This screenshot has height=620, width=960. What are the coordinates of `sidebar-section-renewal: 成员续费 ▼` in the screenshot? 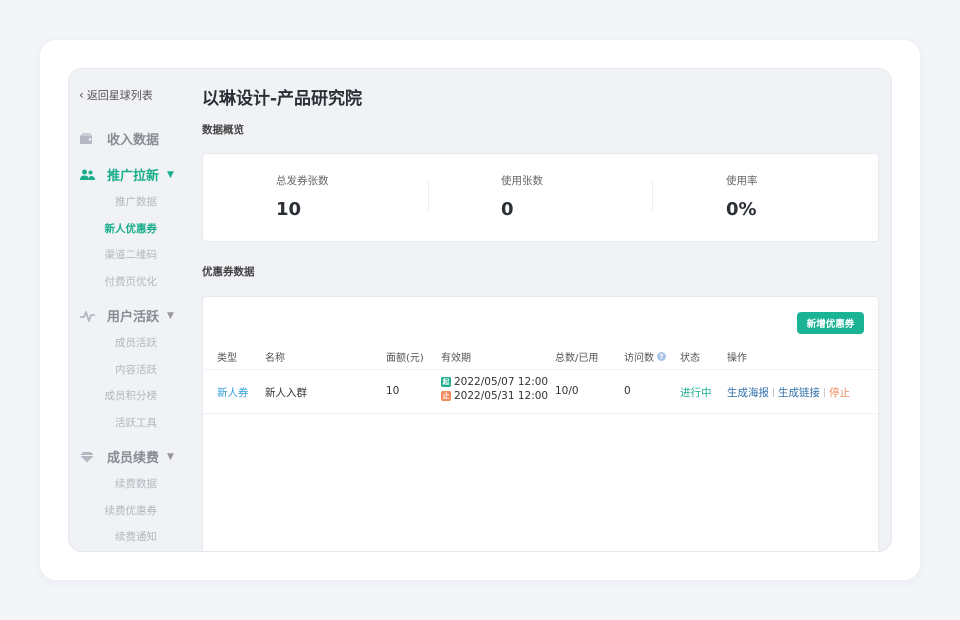 It's located at (126, 456).